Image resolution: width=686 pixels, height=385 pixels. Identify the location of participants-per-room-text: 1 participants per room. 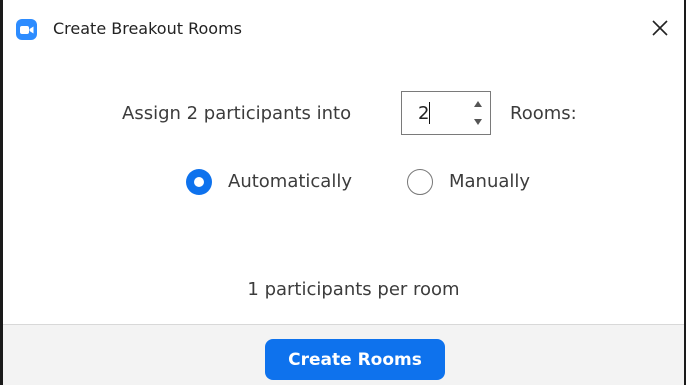
(353, 289).